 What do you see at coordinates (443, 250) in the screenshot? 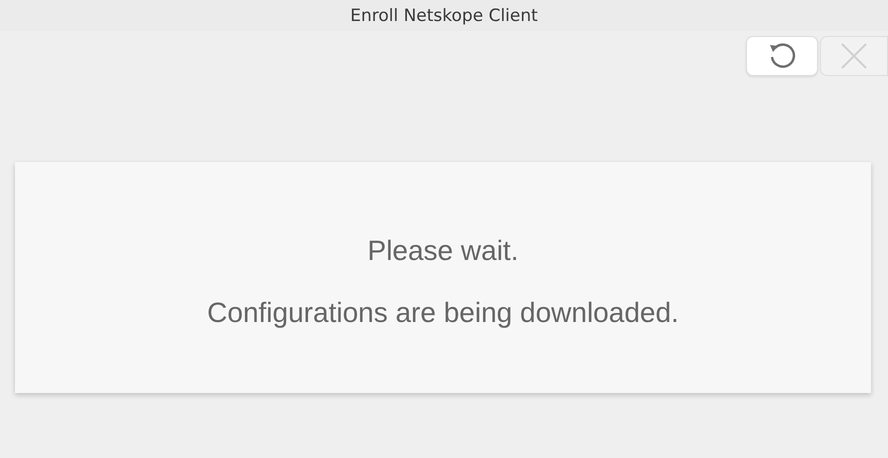
I see `status-message: Please wait.` at bounding box center [443, 250].